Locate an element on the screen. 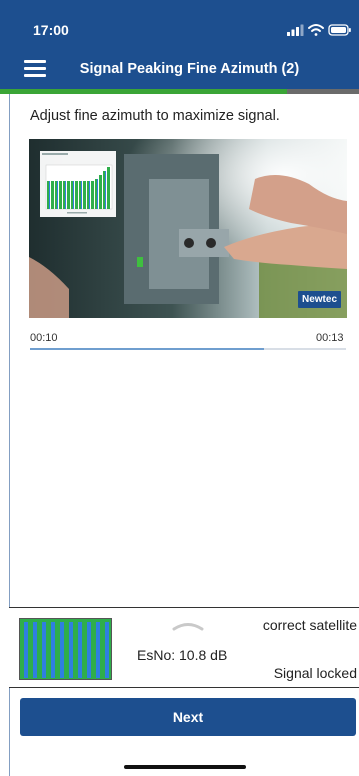  newtec-logo: Newtec is located at coordinates (319, 299).